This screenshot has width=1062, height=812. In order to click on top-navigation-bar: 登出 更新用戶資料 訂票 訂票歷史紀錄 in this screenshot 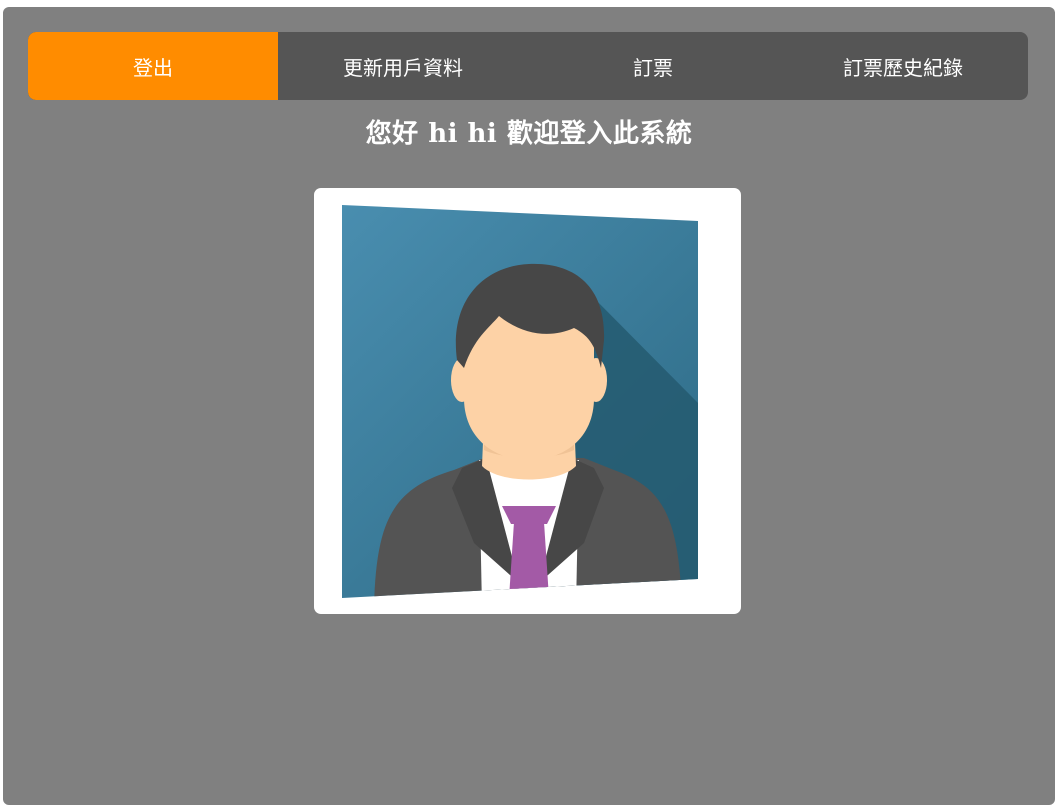, I will do `click(528, 66)`.